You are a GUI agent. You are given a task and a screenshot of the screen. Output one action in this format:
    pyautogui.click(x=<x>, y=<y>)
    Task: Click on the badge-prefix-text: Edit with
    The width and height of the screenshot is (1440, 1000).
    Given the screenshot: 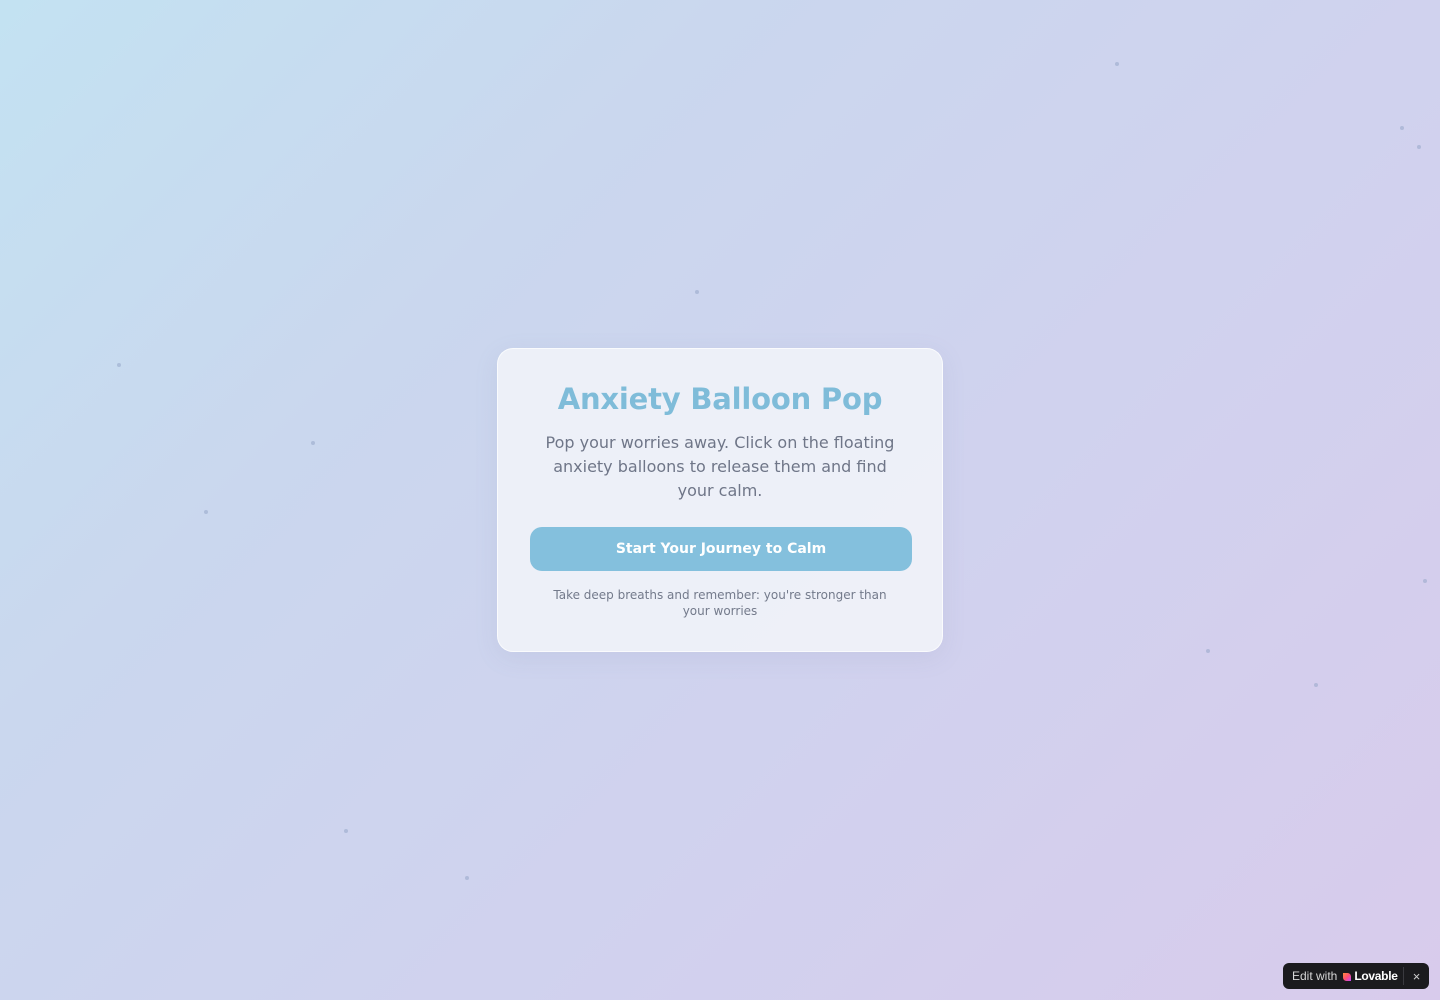 What is the action you would take?
    pyautogui.click(x=1315, y=976)
    